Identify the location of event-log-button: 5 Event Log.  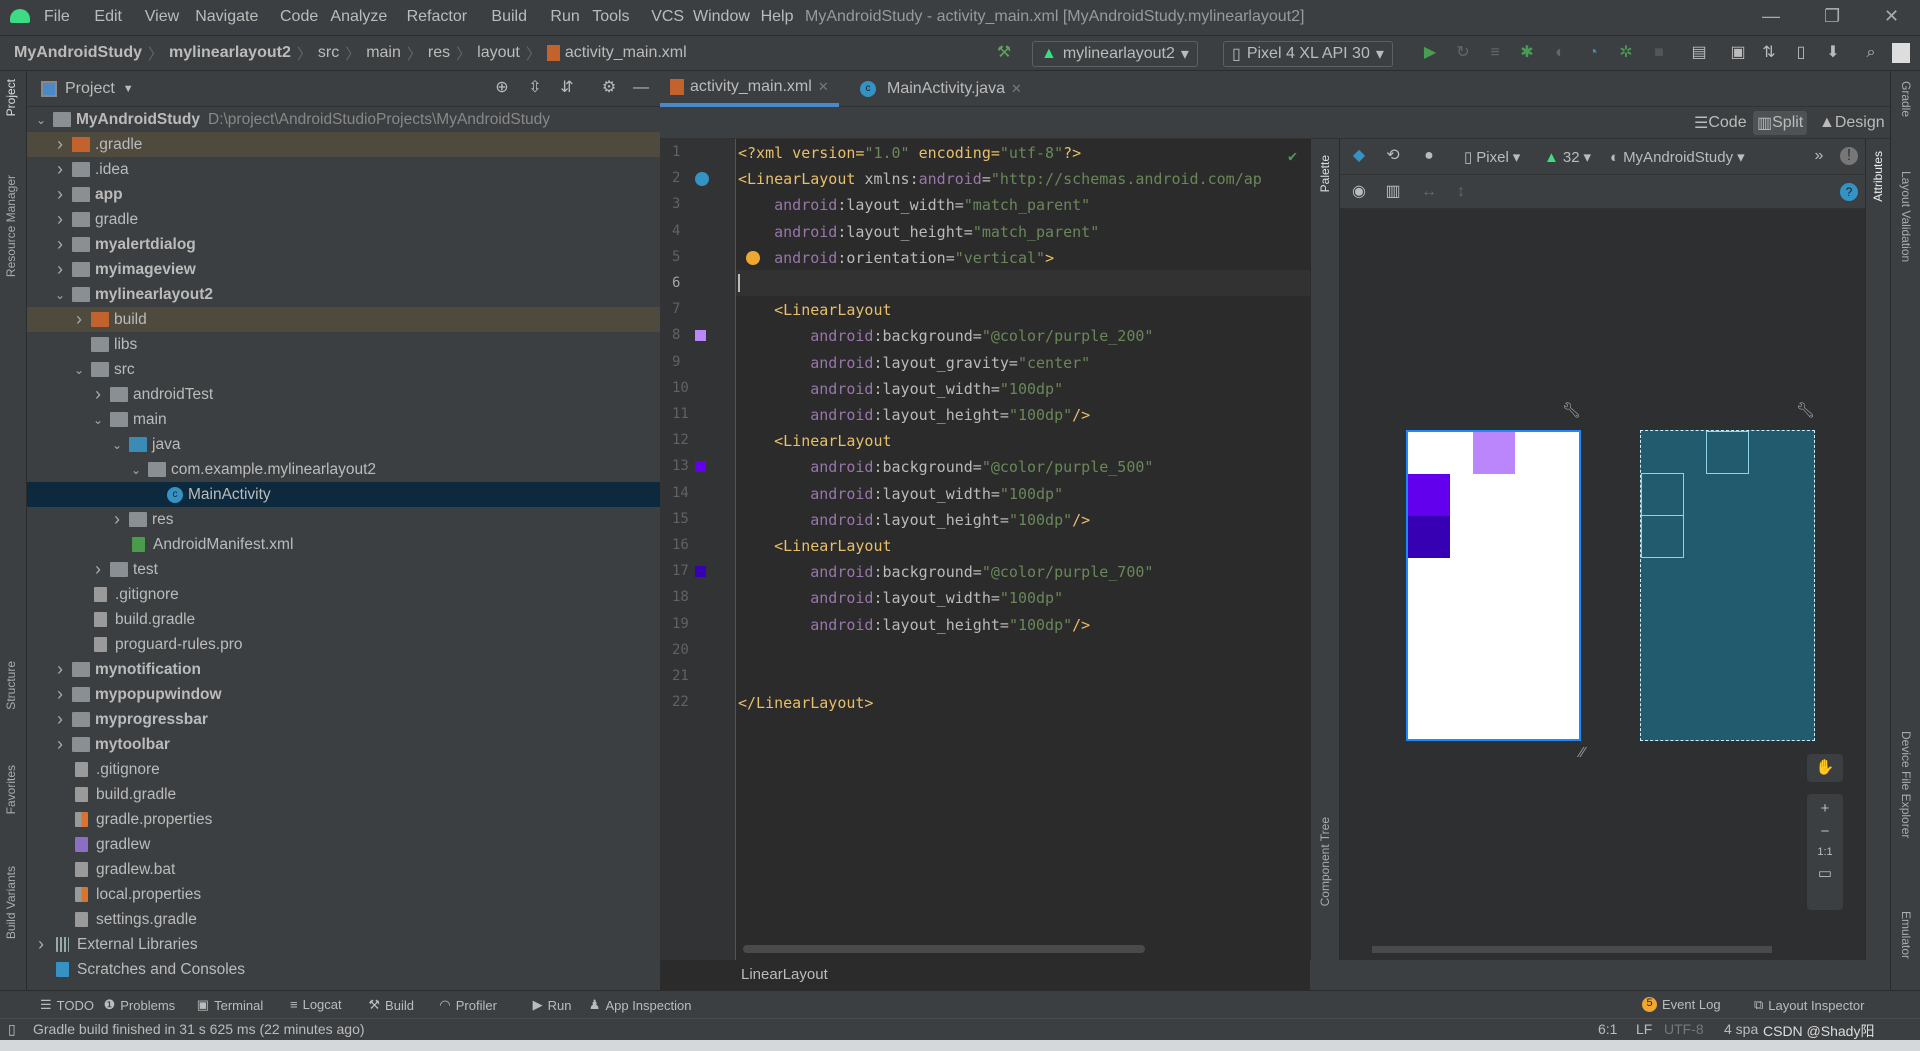
(1681, 1004).